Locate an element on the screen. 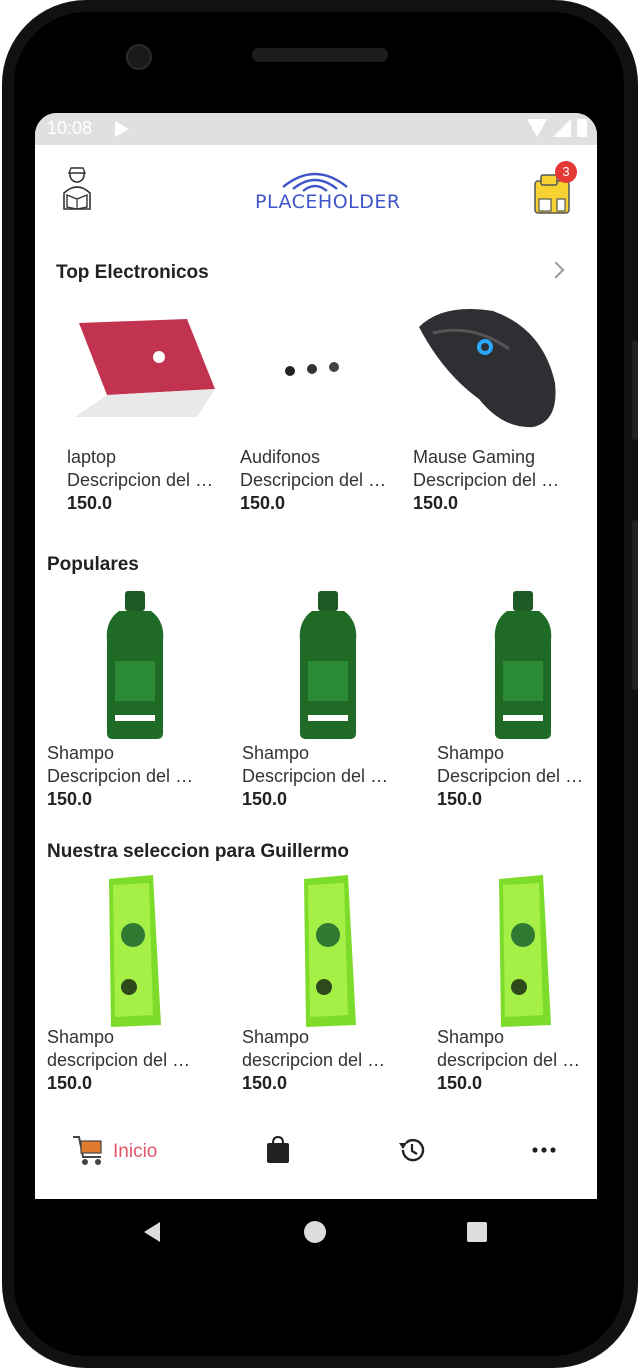 This screenshot has width=640, height=1372. wifi-logo-icon is located at coordinates (315, 182).